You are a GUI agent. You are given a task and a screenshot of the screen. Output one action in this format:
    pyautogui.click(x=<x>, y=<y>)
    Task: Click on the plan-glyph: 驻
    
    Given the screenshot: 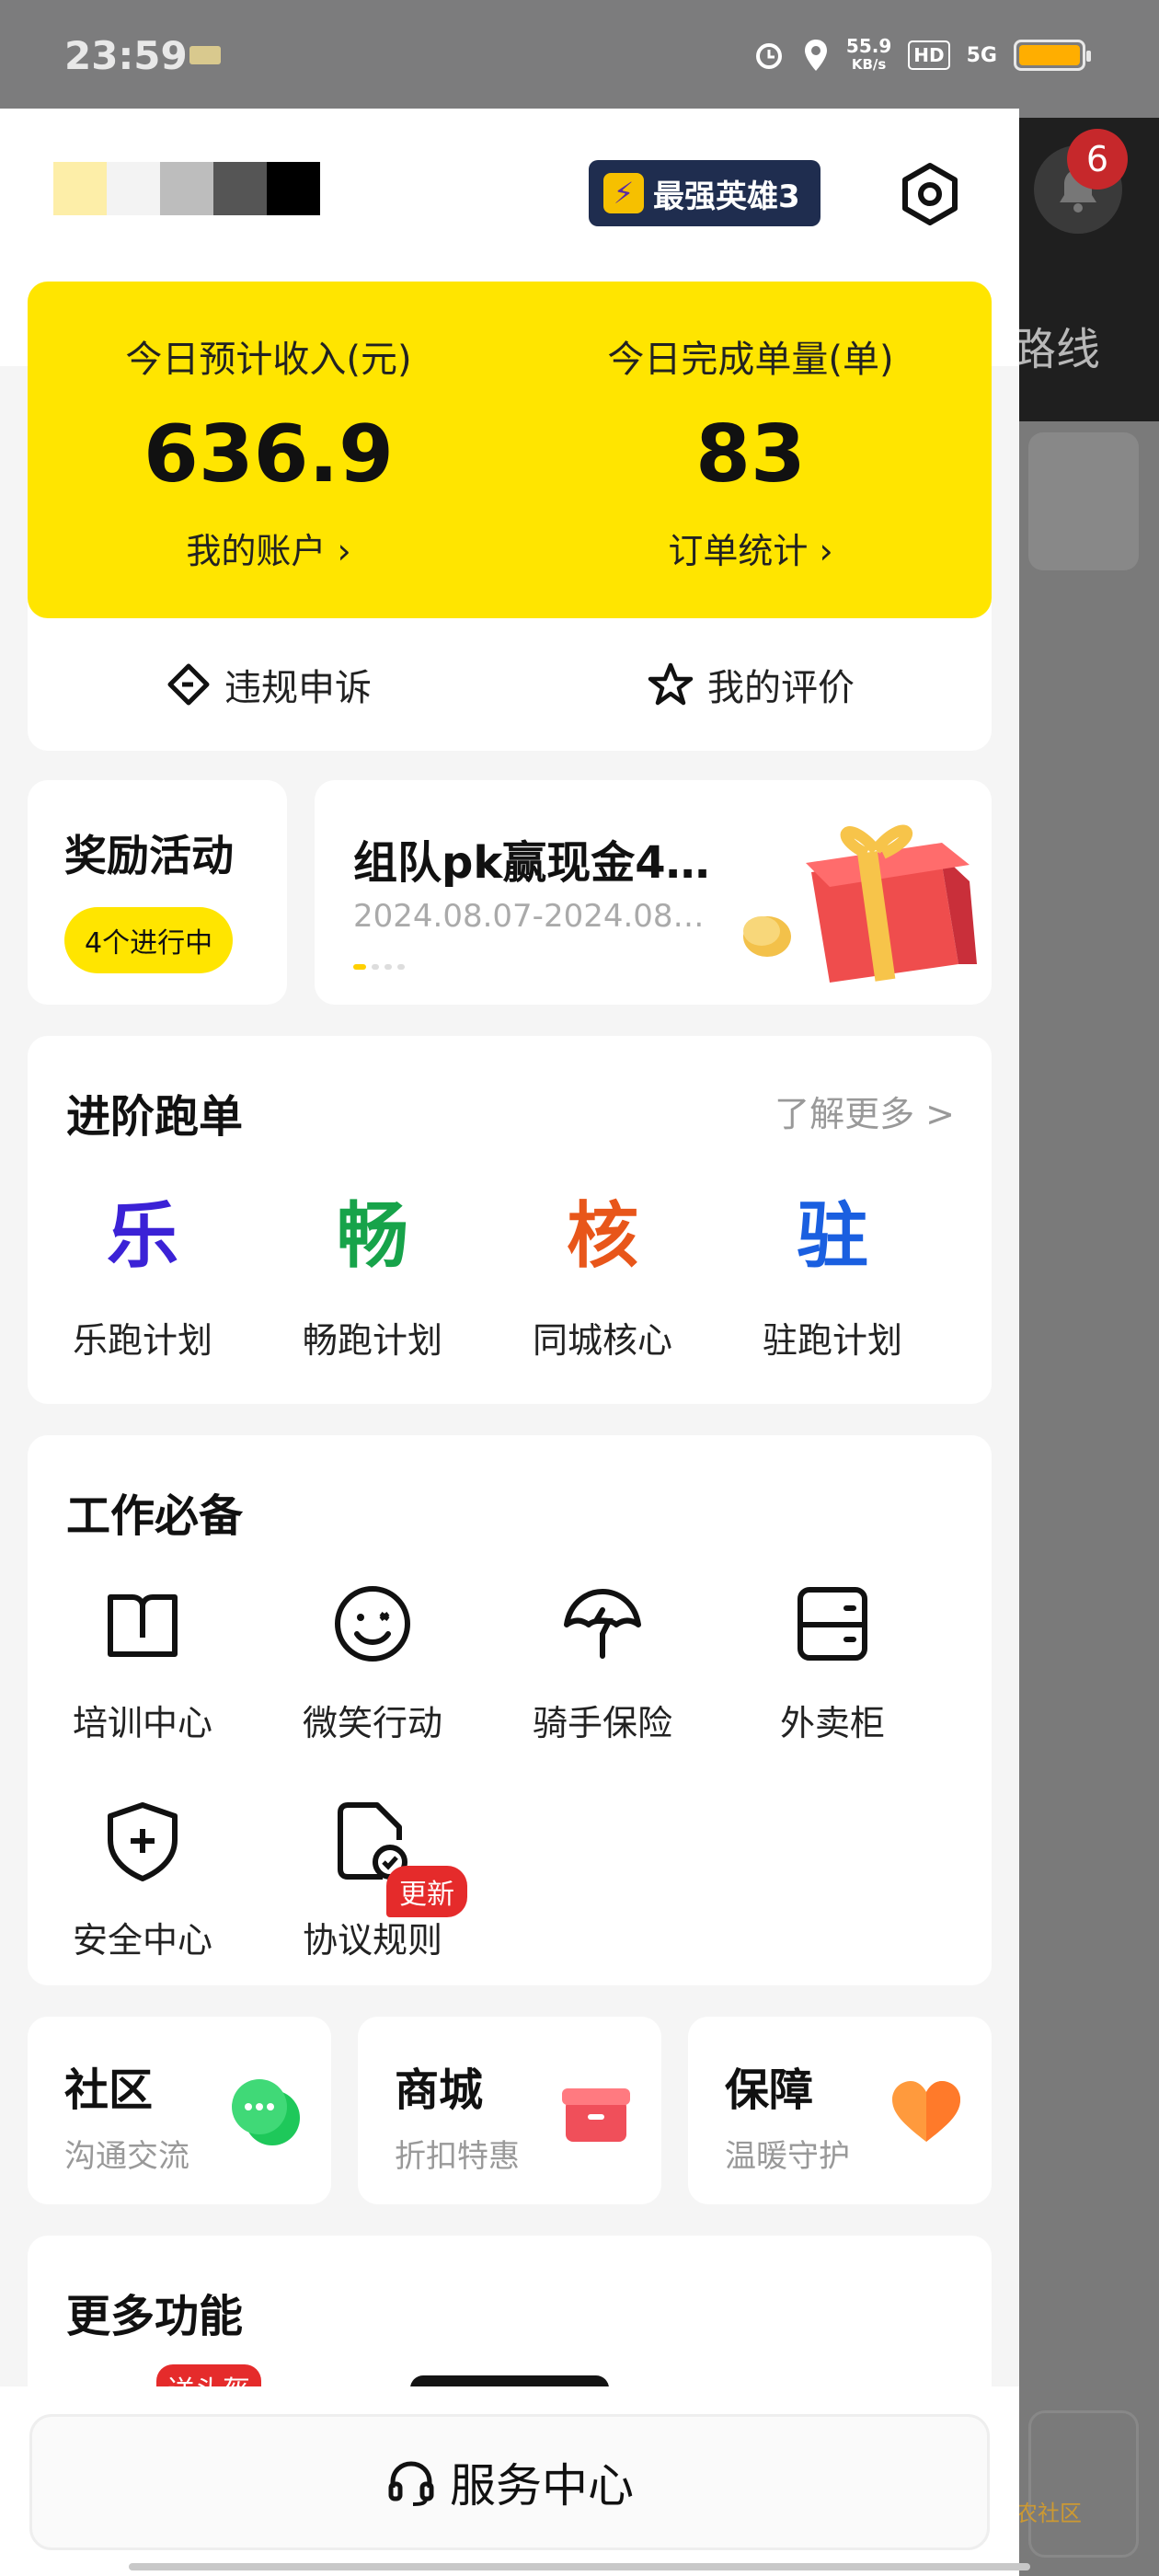 What is the action you would take?
    pyautogui.click(x=832, y=1236)
    